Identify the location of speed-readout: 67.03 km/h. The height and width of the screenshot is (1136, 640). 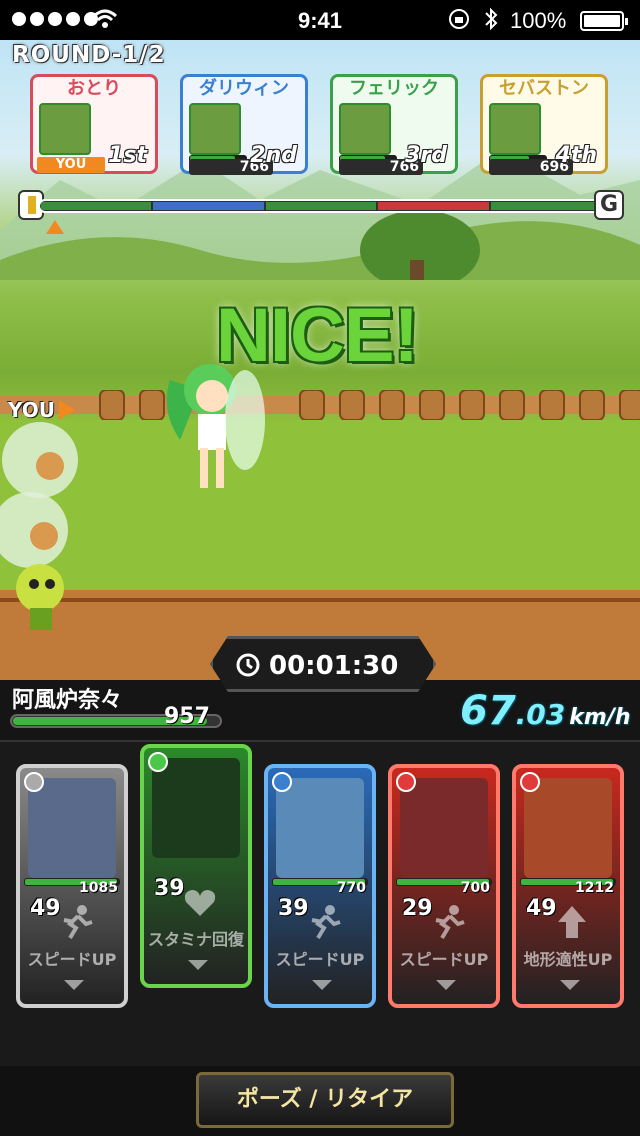
(545, 711).